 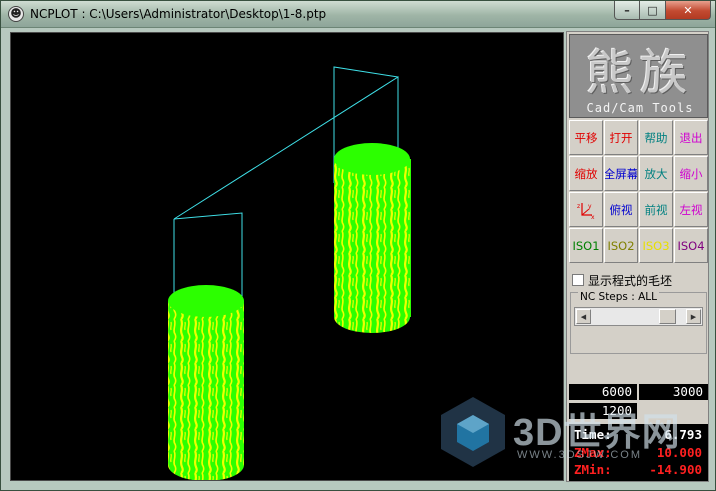 I want to click on close-button: ✕, so click(x=688, y=10).